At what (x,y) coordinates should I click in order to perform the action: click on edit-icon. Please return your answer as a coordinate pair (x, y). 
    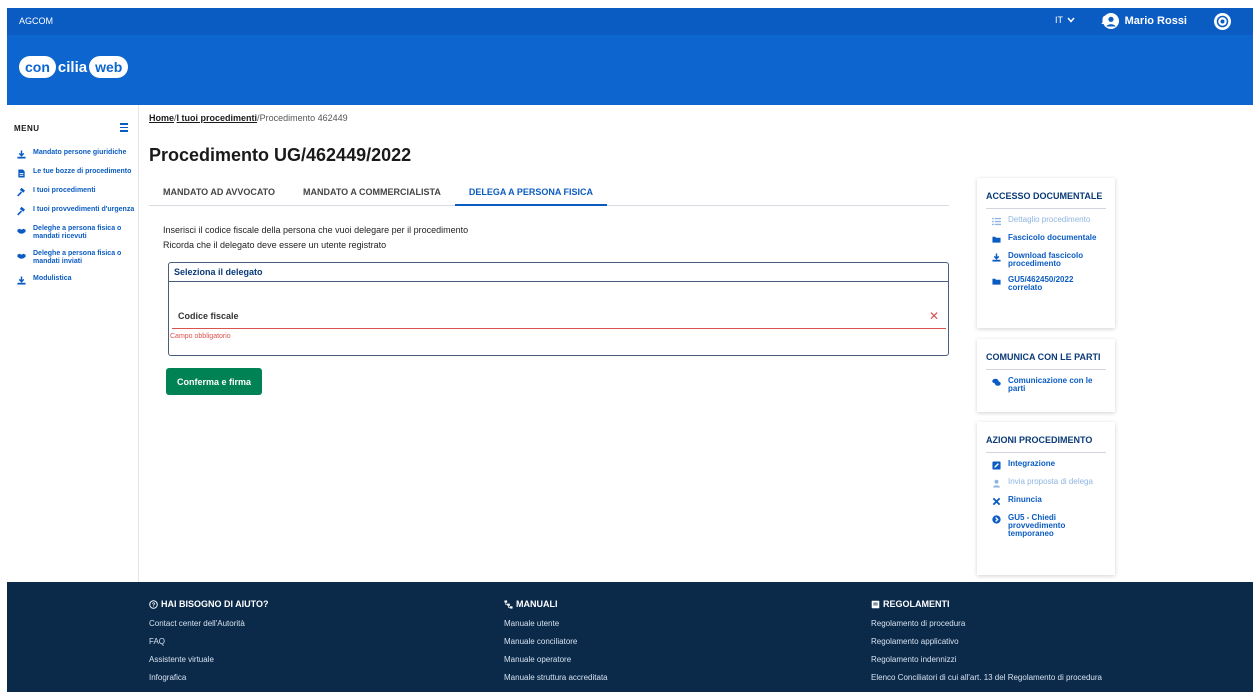
    Looking at the image, I should click on (996, 465).